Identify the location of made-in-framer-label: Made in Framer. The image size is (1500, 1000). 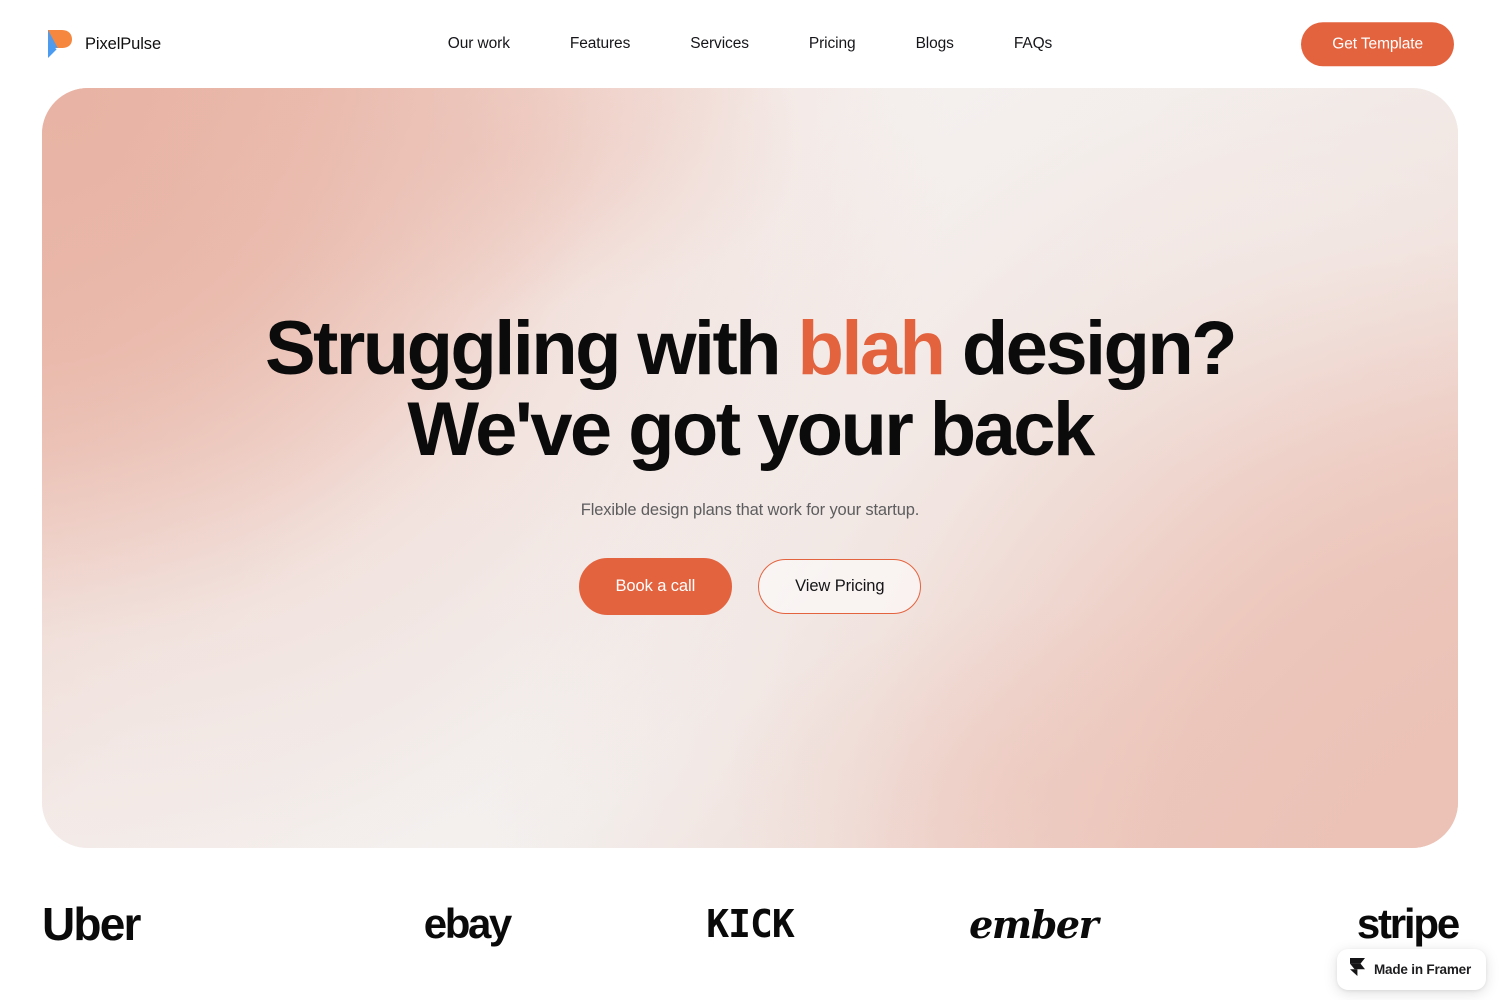
(1422, 969).